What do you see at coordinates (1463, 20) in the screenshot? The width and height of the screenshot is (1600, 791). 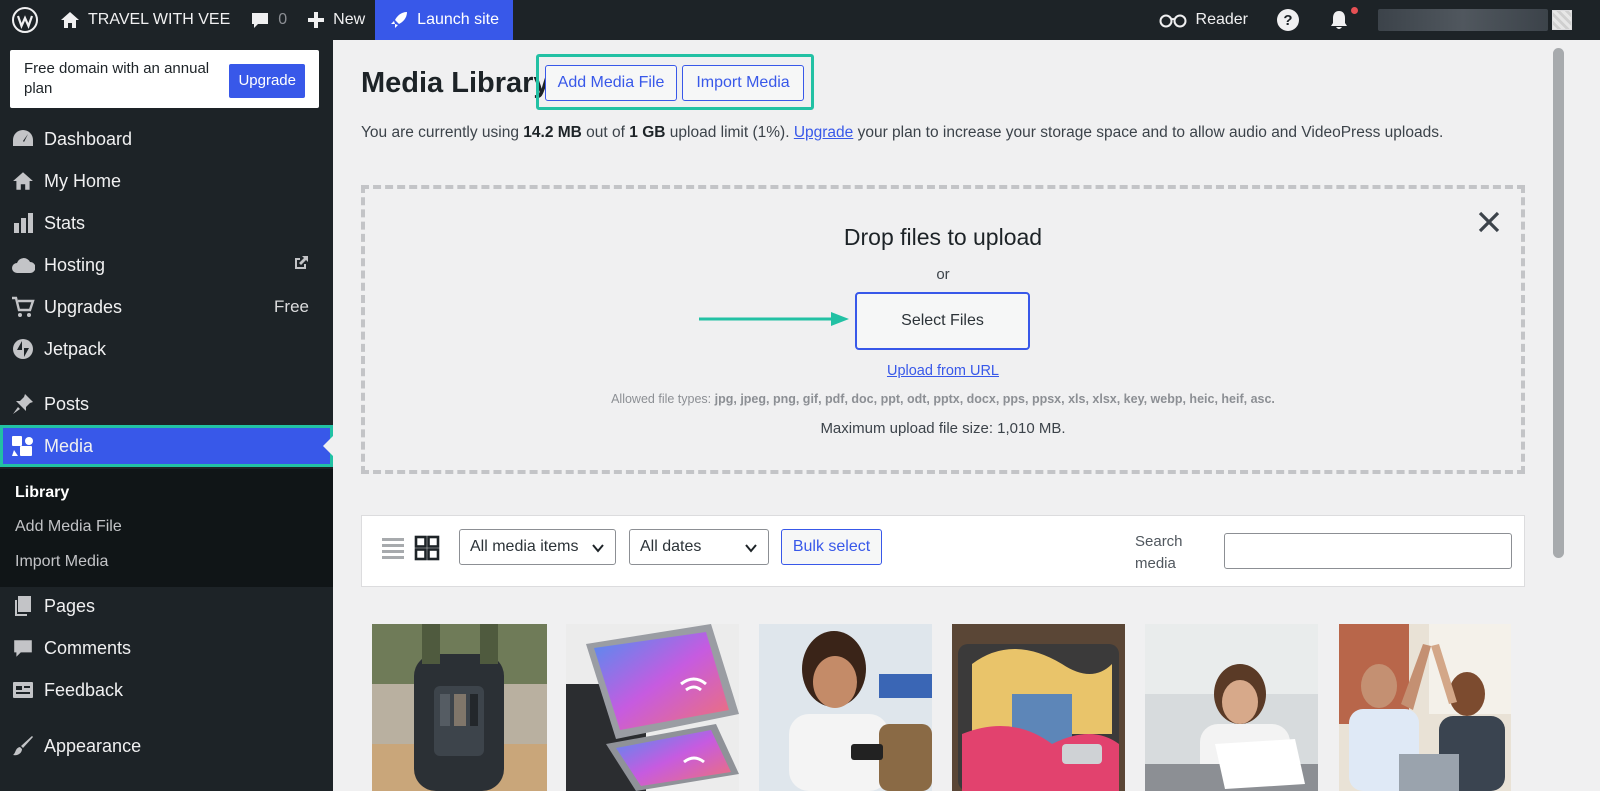 I see `account-name-placeholder` at bounding box center [1463, 20].